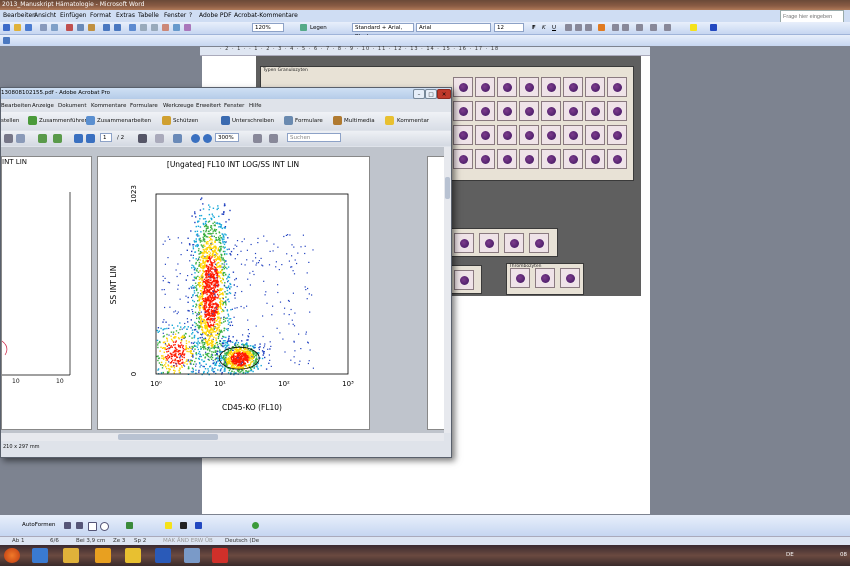  I want to click on word-menu-window: Fenster, so click(175, 16).